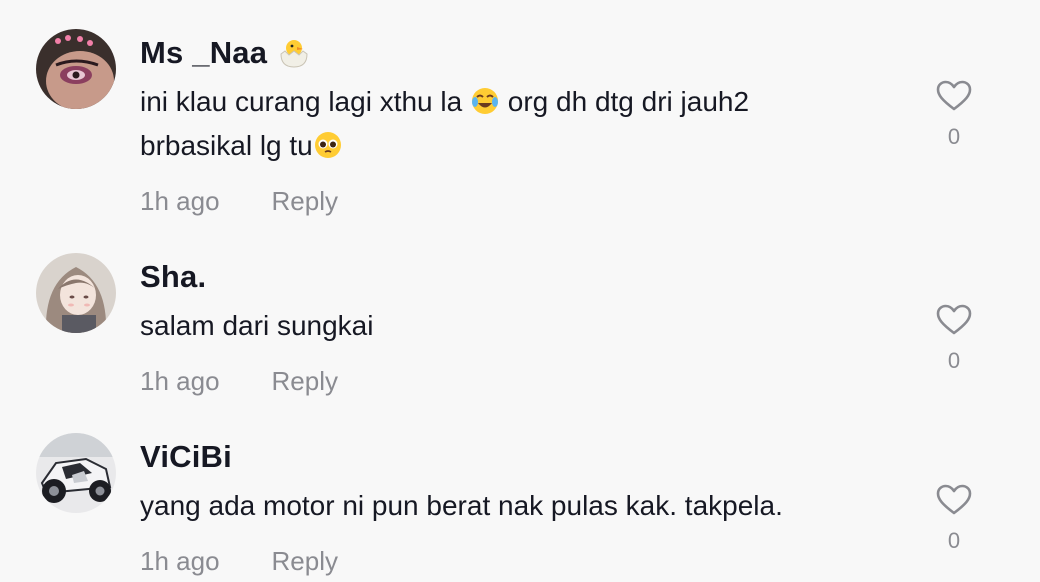 This screenshot has width=1040, height=582. I want to click on comment-text: salam dari sungkai, so click(257, 325).